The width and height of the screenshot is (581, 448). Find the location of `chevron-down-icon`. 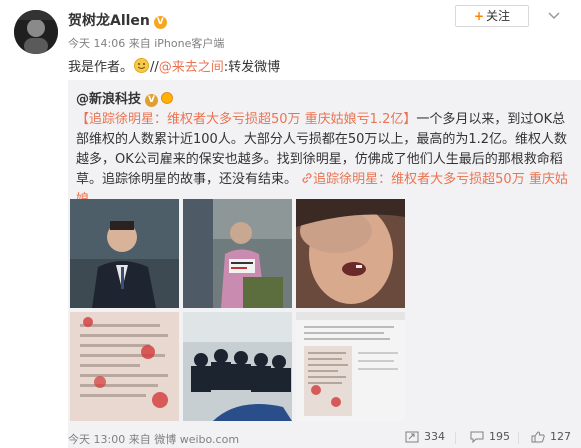

chevron-down-icon is located at coordinates (554, 16).